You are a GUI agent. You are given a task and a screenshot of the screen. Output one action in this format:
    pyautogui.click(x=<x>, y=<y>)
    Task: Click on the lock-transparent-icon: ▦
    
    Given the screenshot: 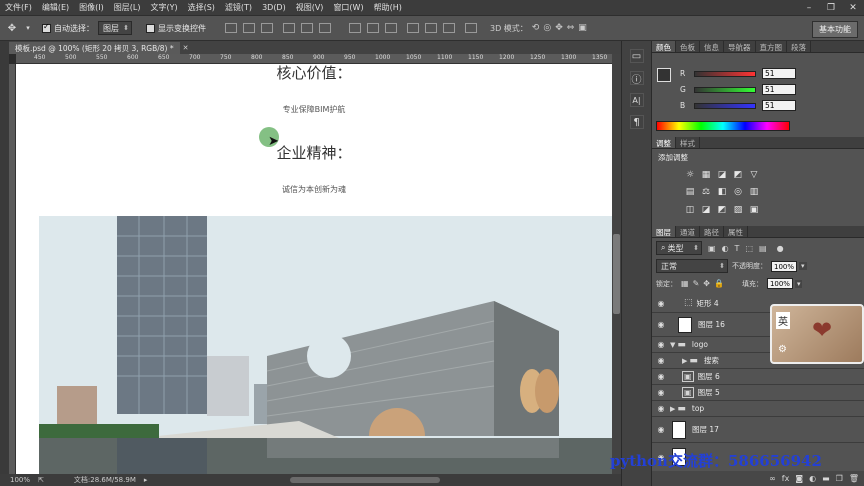 What is the action you would take?
    pyautogui.click(x=685, y=283)
    